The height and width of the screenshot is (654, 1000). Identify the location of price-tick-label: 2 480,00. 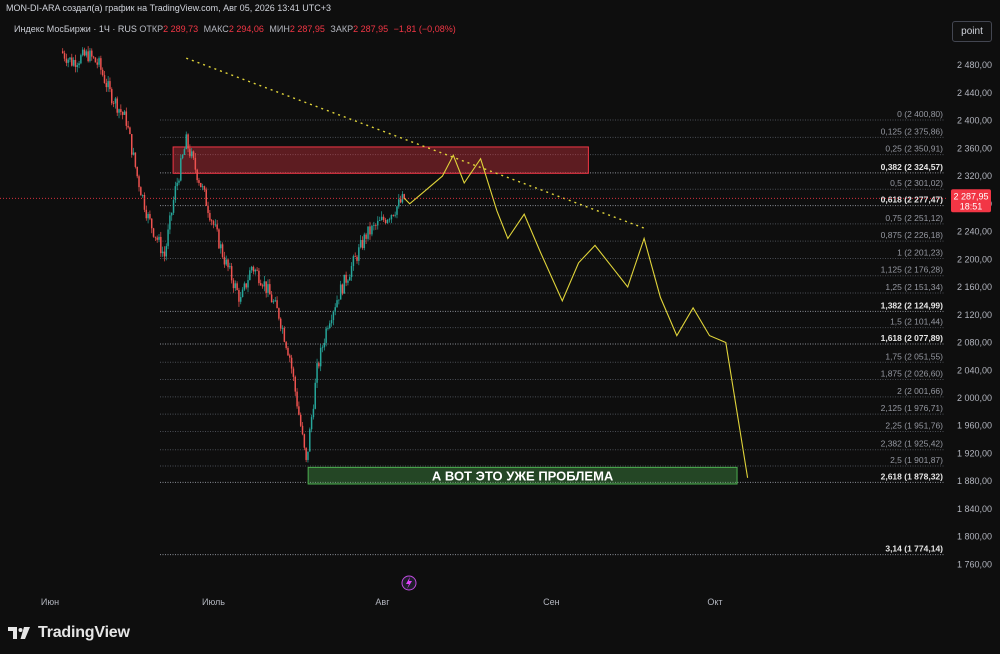
(974, 65).